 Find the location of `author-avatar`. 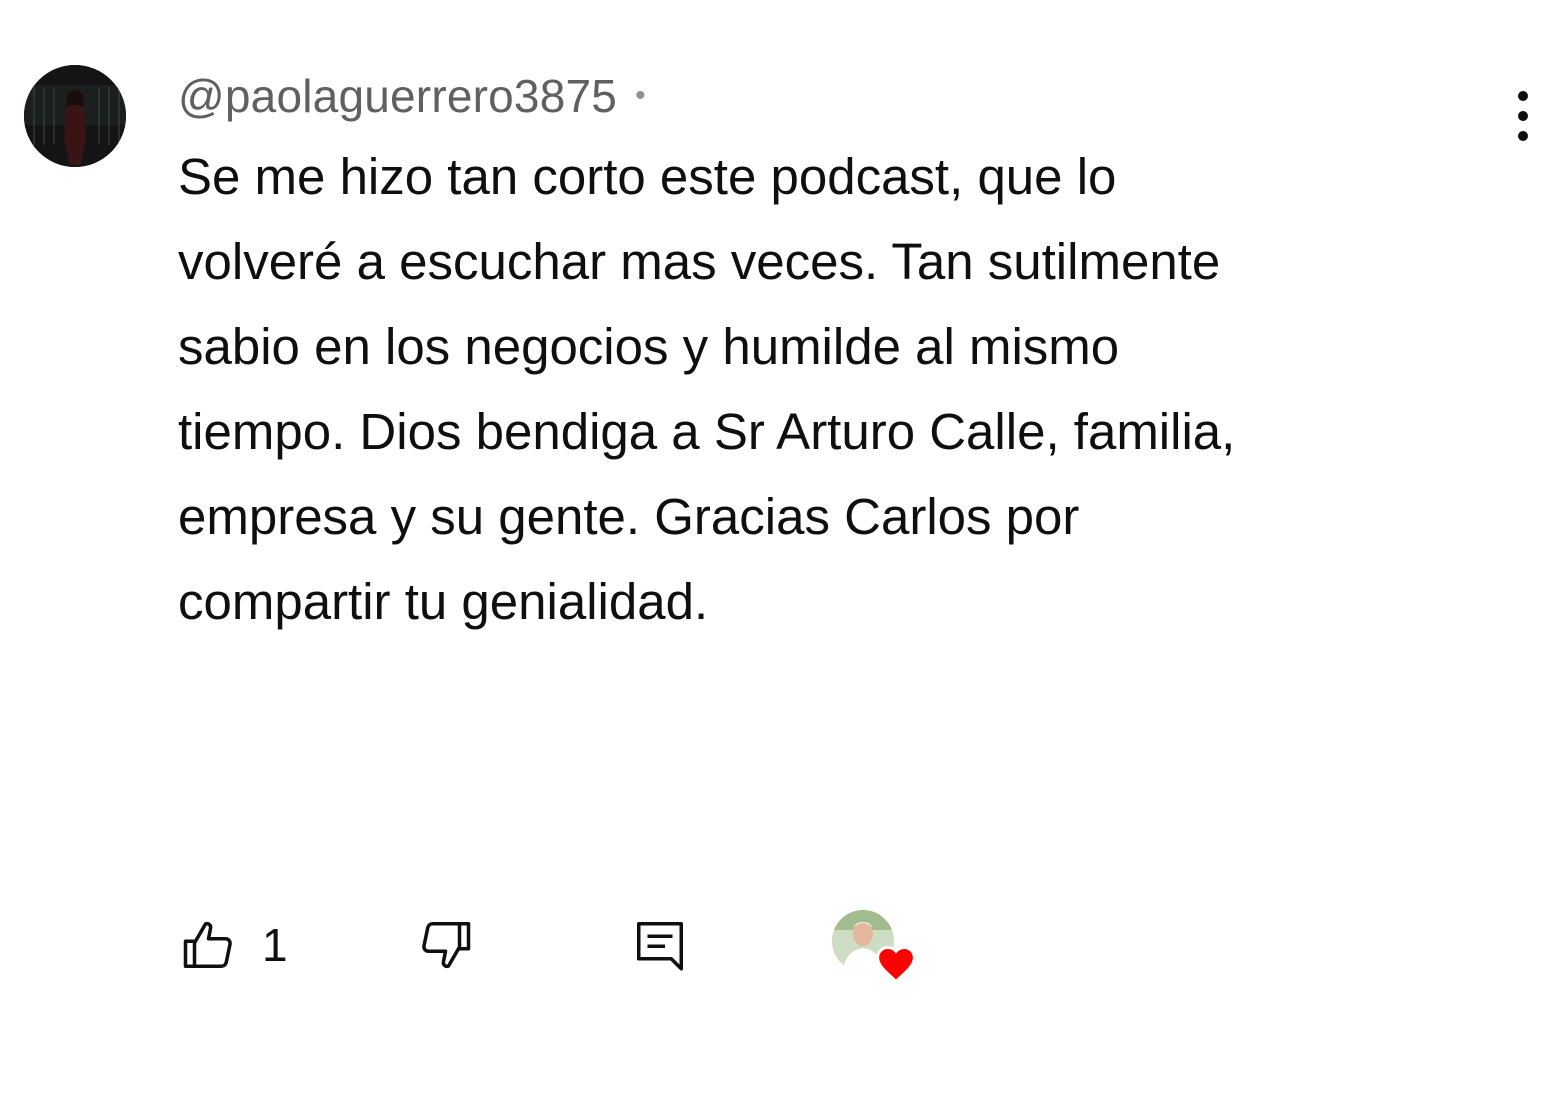

author-avatar is located at coordinates (75, 116).